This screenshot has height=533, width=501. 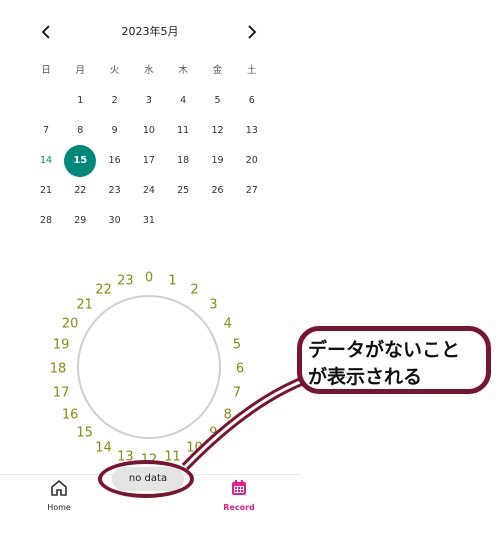 I want to click on calendar-day-selected: 15, so click(x=80, y=161).